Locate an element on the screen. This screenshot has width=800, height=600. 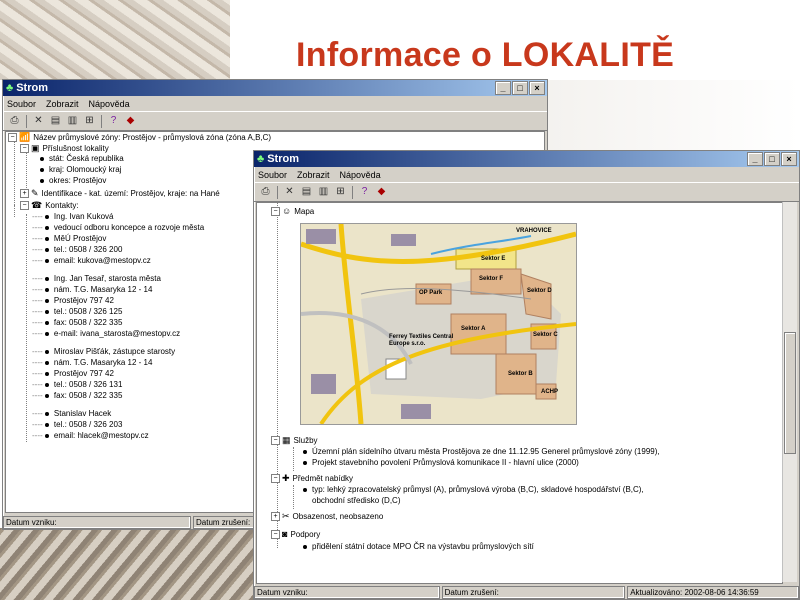
list-item: stát: Česká republika is located at coordinates (82, 159).